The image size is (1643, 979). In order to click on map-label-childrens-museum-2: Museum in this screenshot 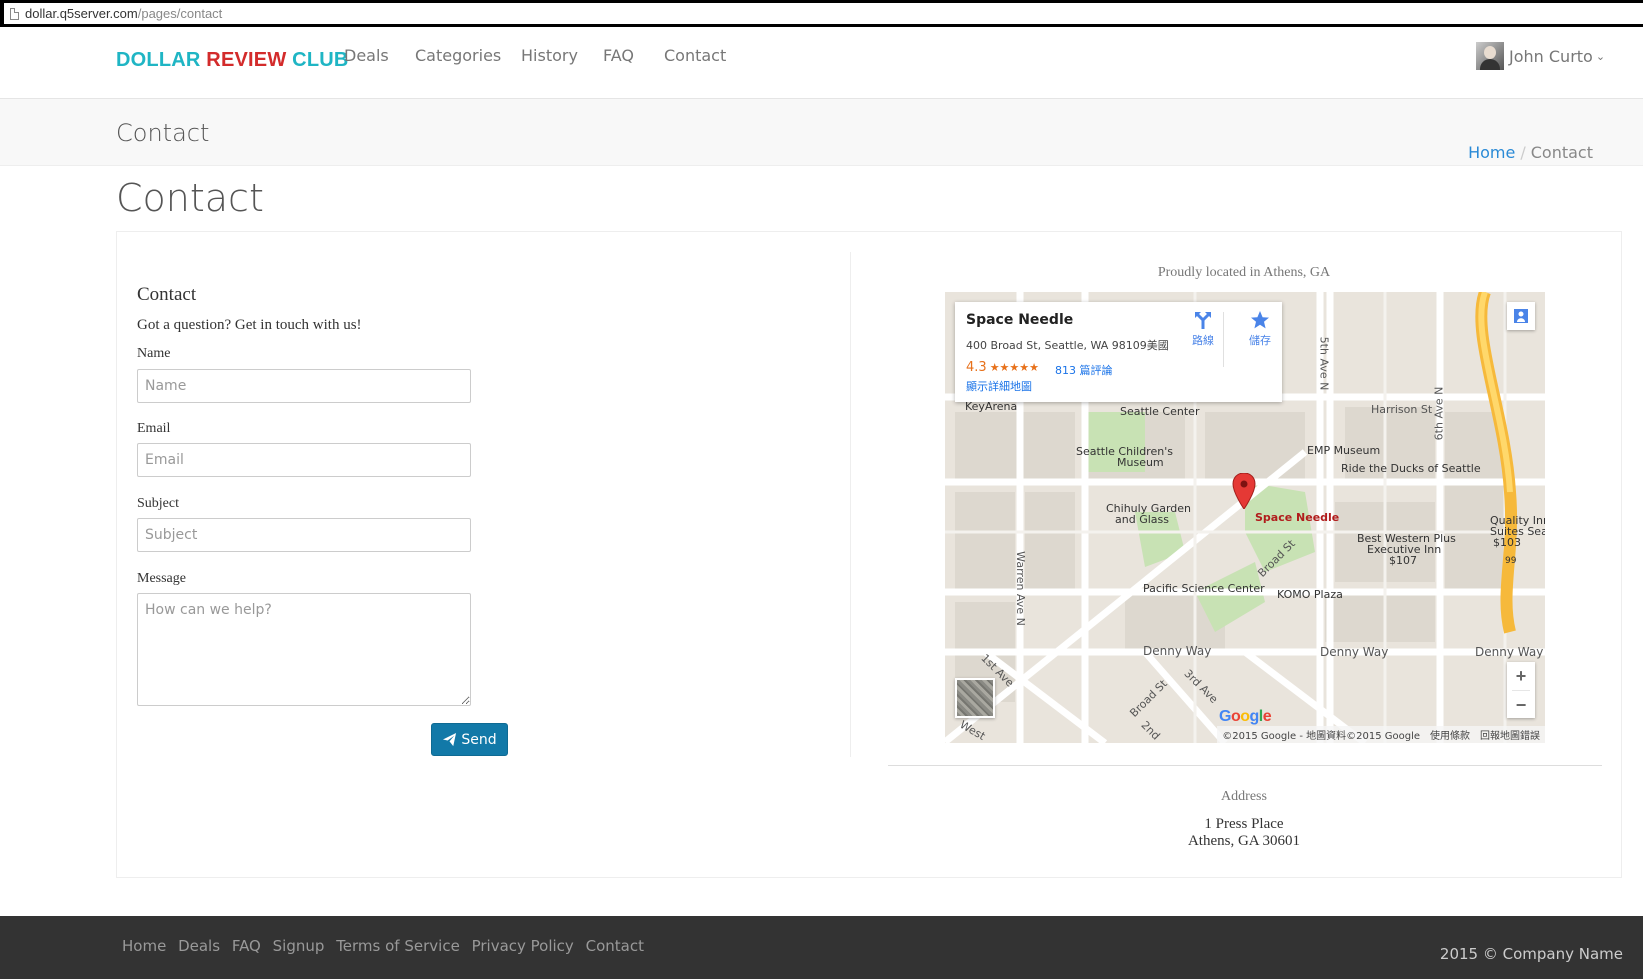, I will do `click(1140, 462)`.